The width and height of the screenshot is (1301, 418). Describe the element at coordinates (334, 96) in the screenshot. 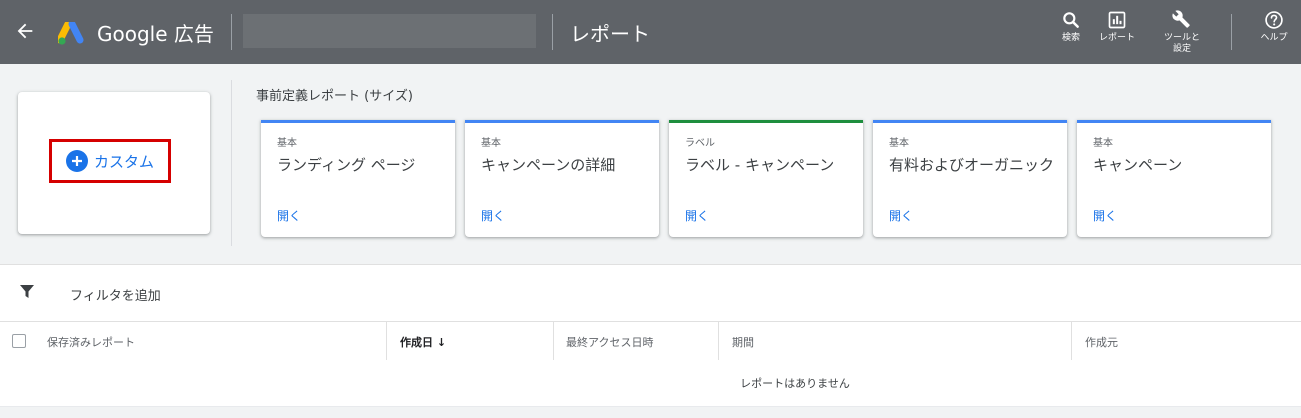

I see `predefined-reports-title: 事前定義レポート (サイズ)` at that location.